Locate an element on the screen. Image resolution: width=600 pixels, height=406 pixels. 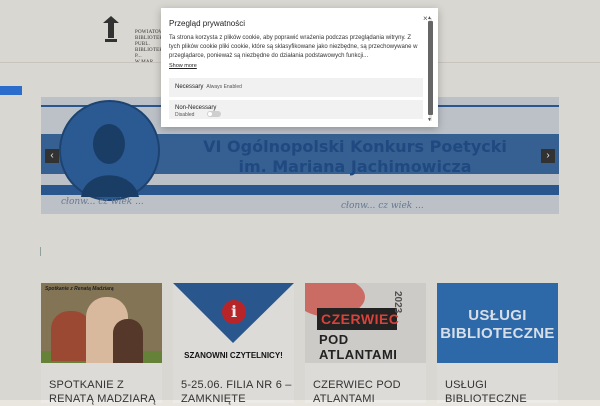
category-label: Necessary Always Enabled is located at coordinates (208, 87).